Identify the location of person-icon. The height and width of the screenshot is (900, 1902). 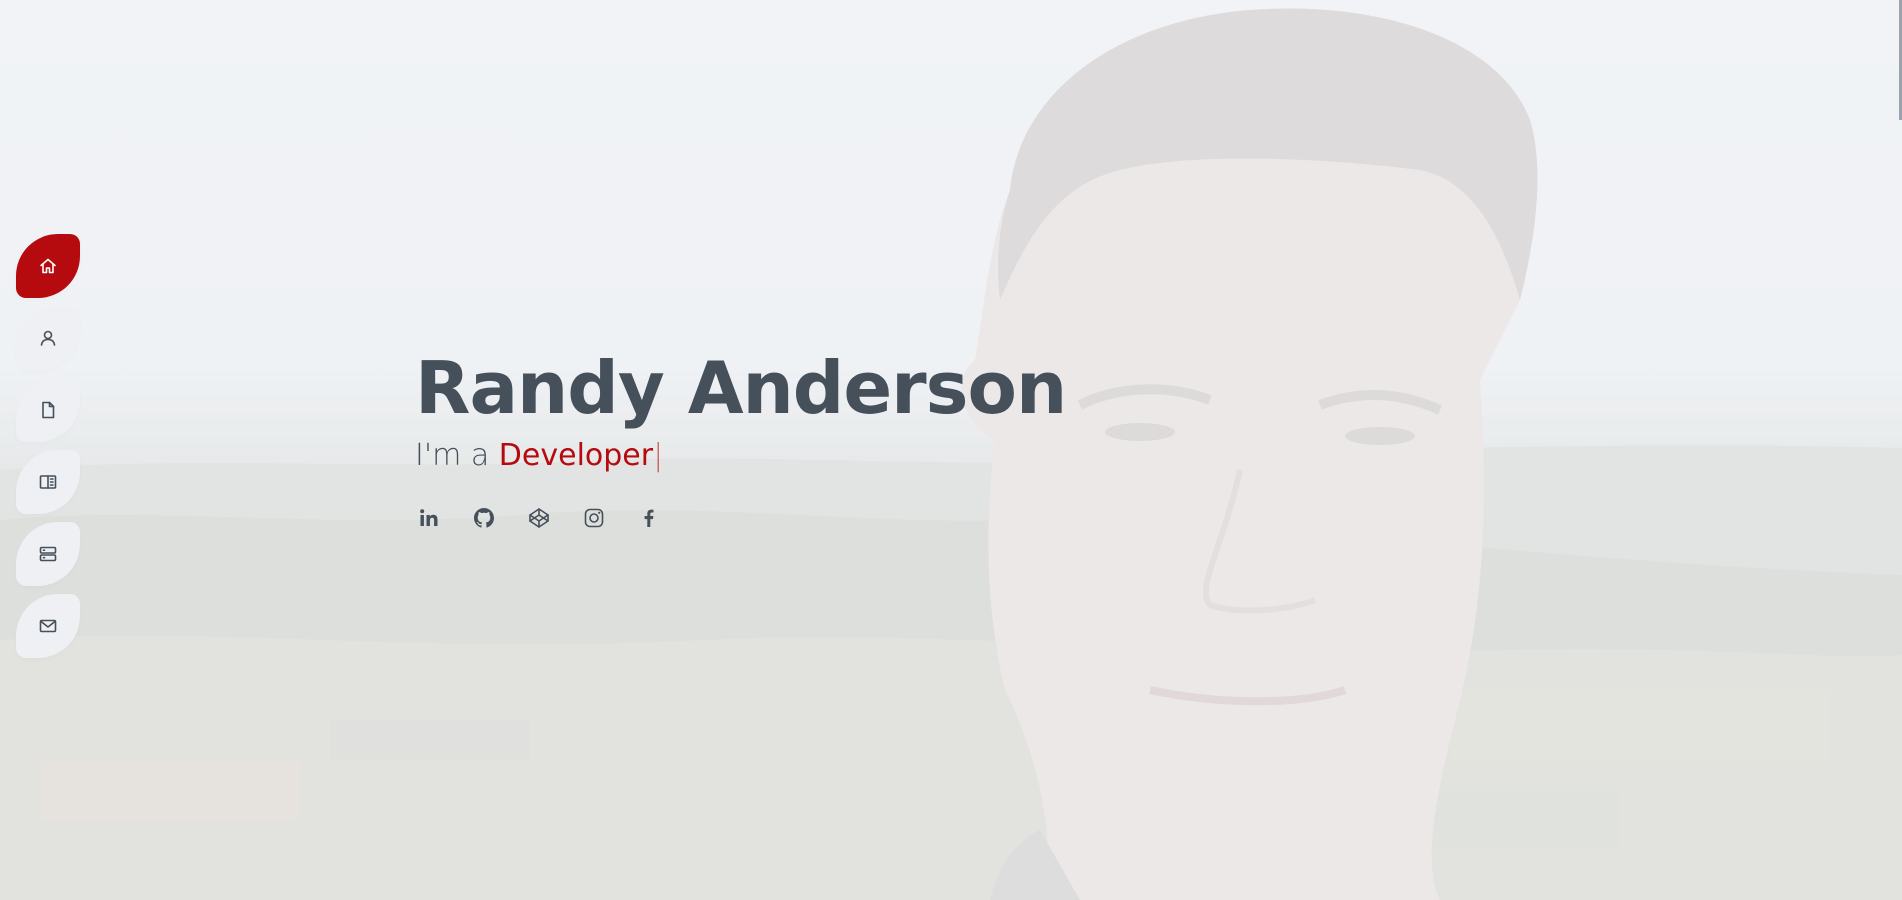
(48, 338).